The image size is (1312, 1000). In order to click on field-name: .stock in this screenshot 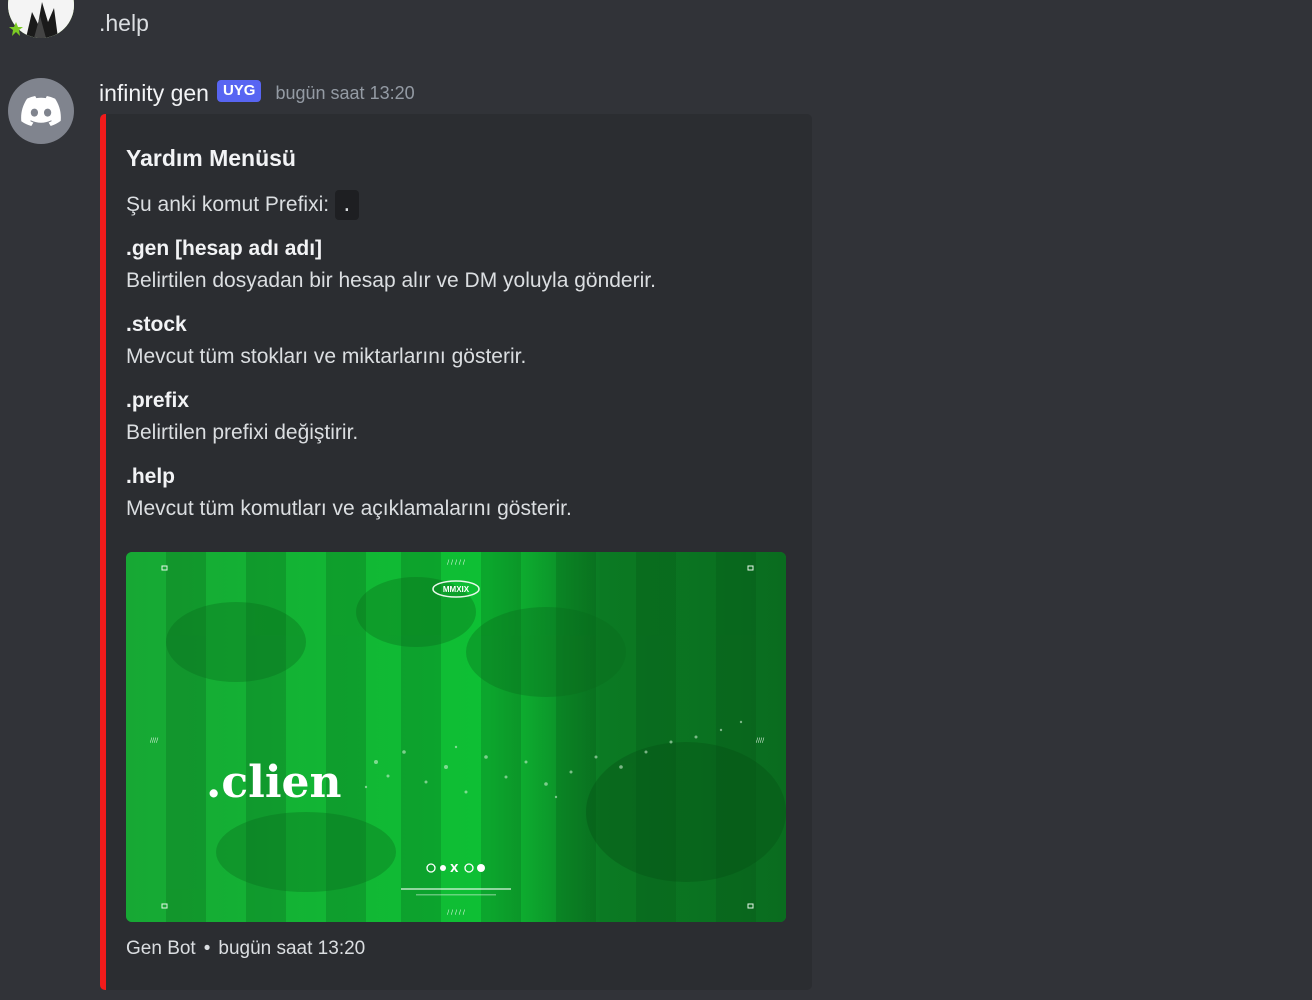, I will do `click(156, 324)`.